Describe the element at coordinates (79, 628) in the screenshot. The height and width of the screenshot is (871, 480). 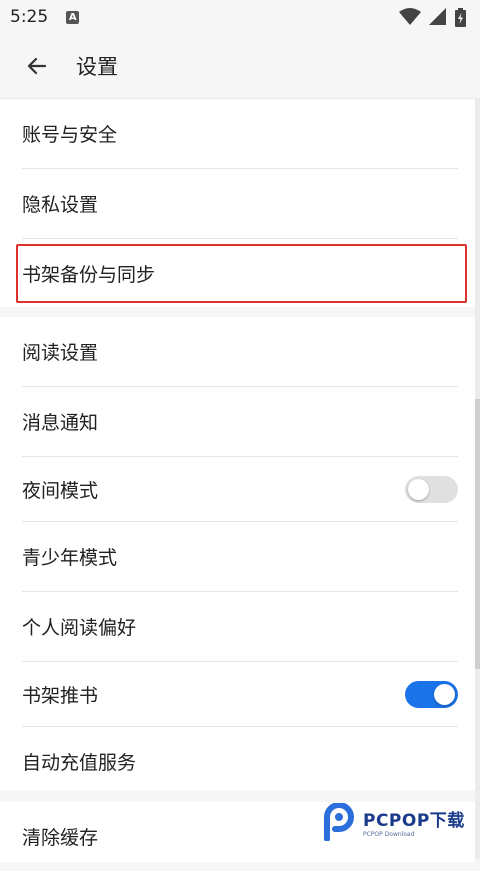
I see `setting-label: 个人阅读偏好` at that location.